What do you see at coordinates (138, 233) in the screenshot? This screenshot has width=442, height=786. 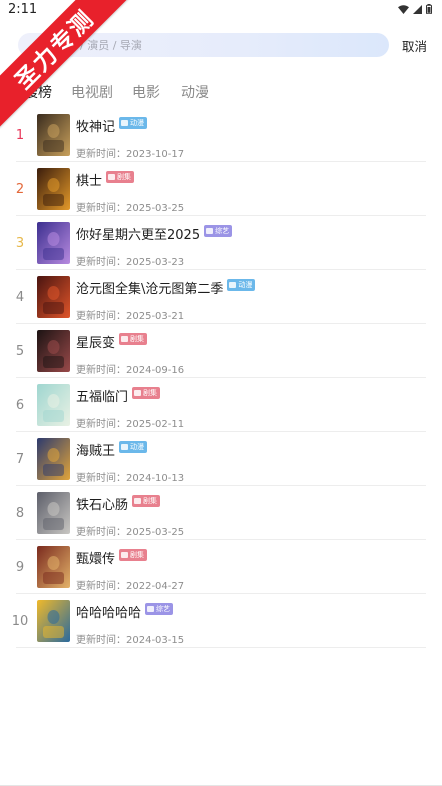 I see `item-title: 你好星期六更至2025` at bounding box center [138, 233].